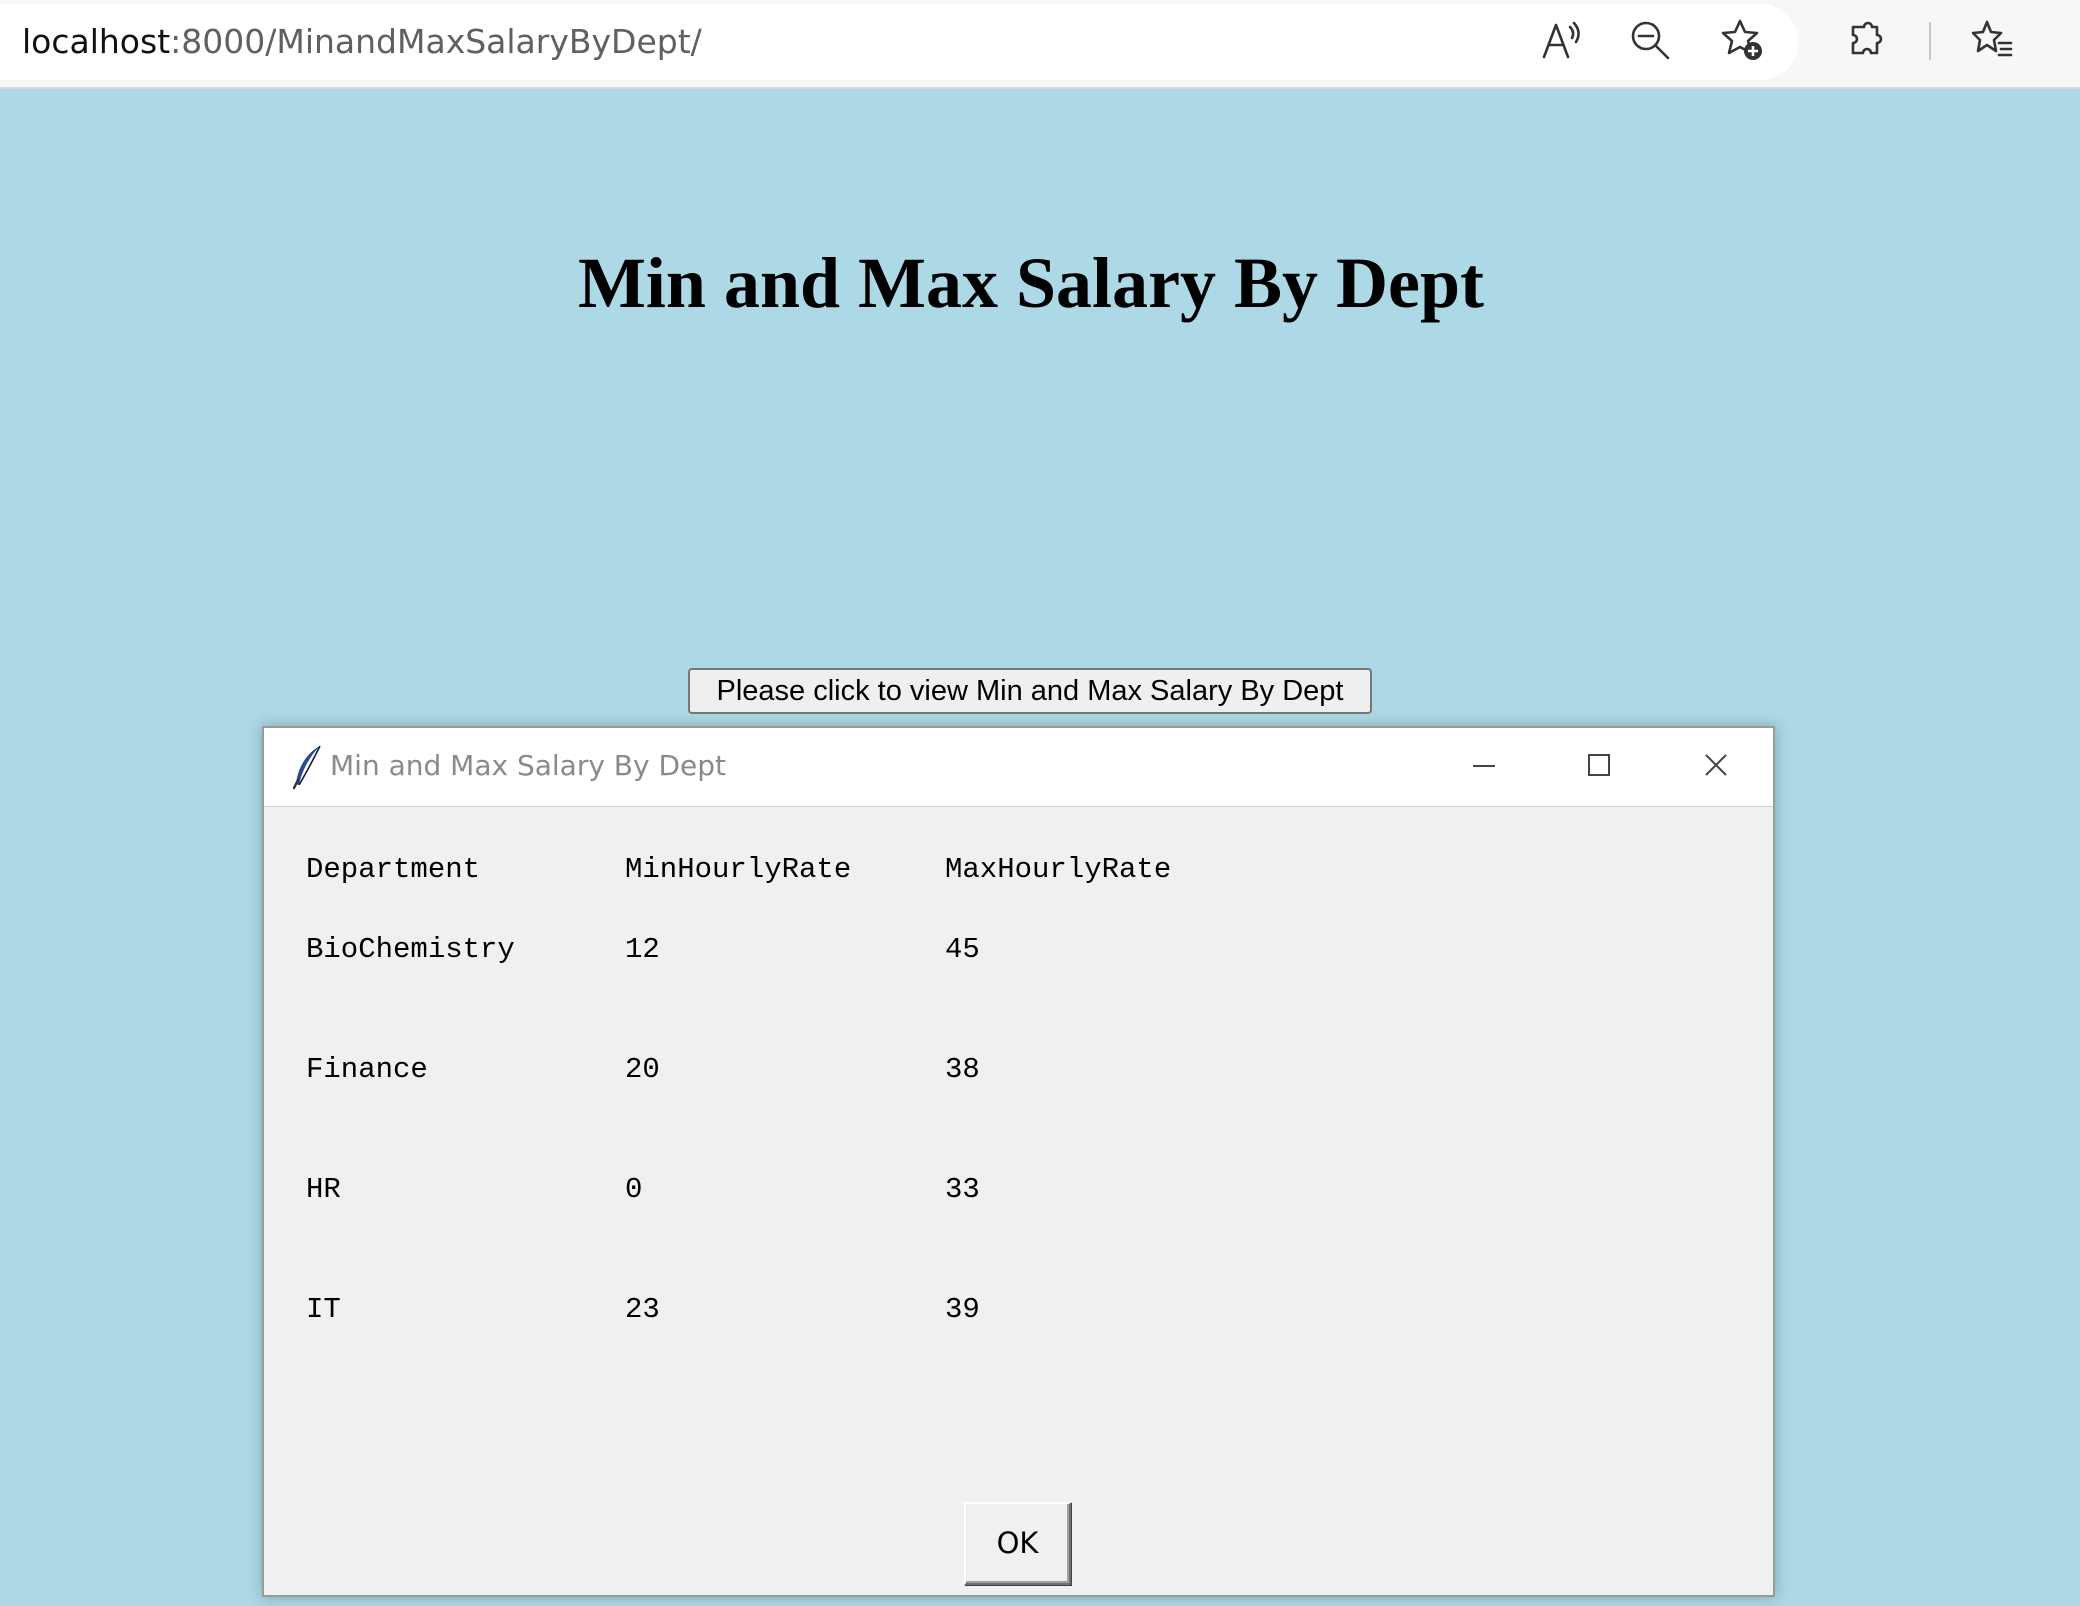 This screenshot has width=2080, height=1606. What do you see at coordinates (634, 1189) in the screenshot?
I see `min-rate-cell: 0` at bounding box center [634, 1189].